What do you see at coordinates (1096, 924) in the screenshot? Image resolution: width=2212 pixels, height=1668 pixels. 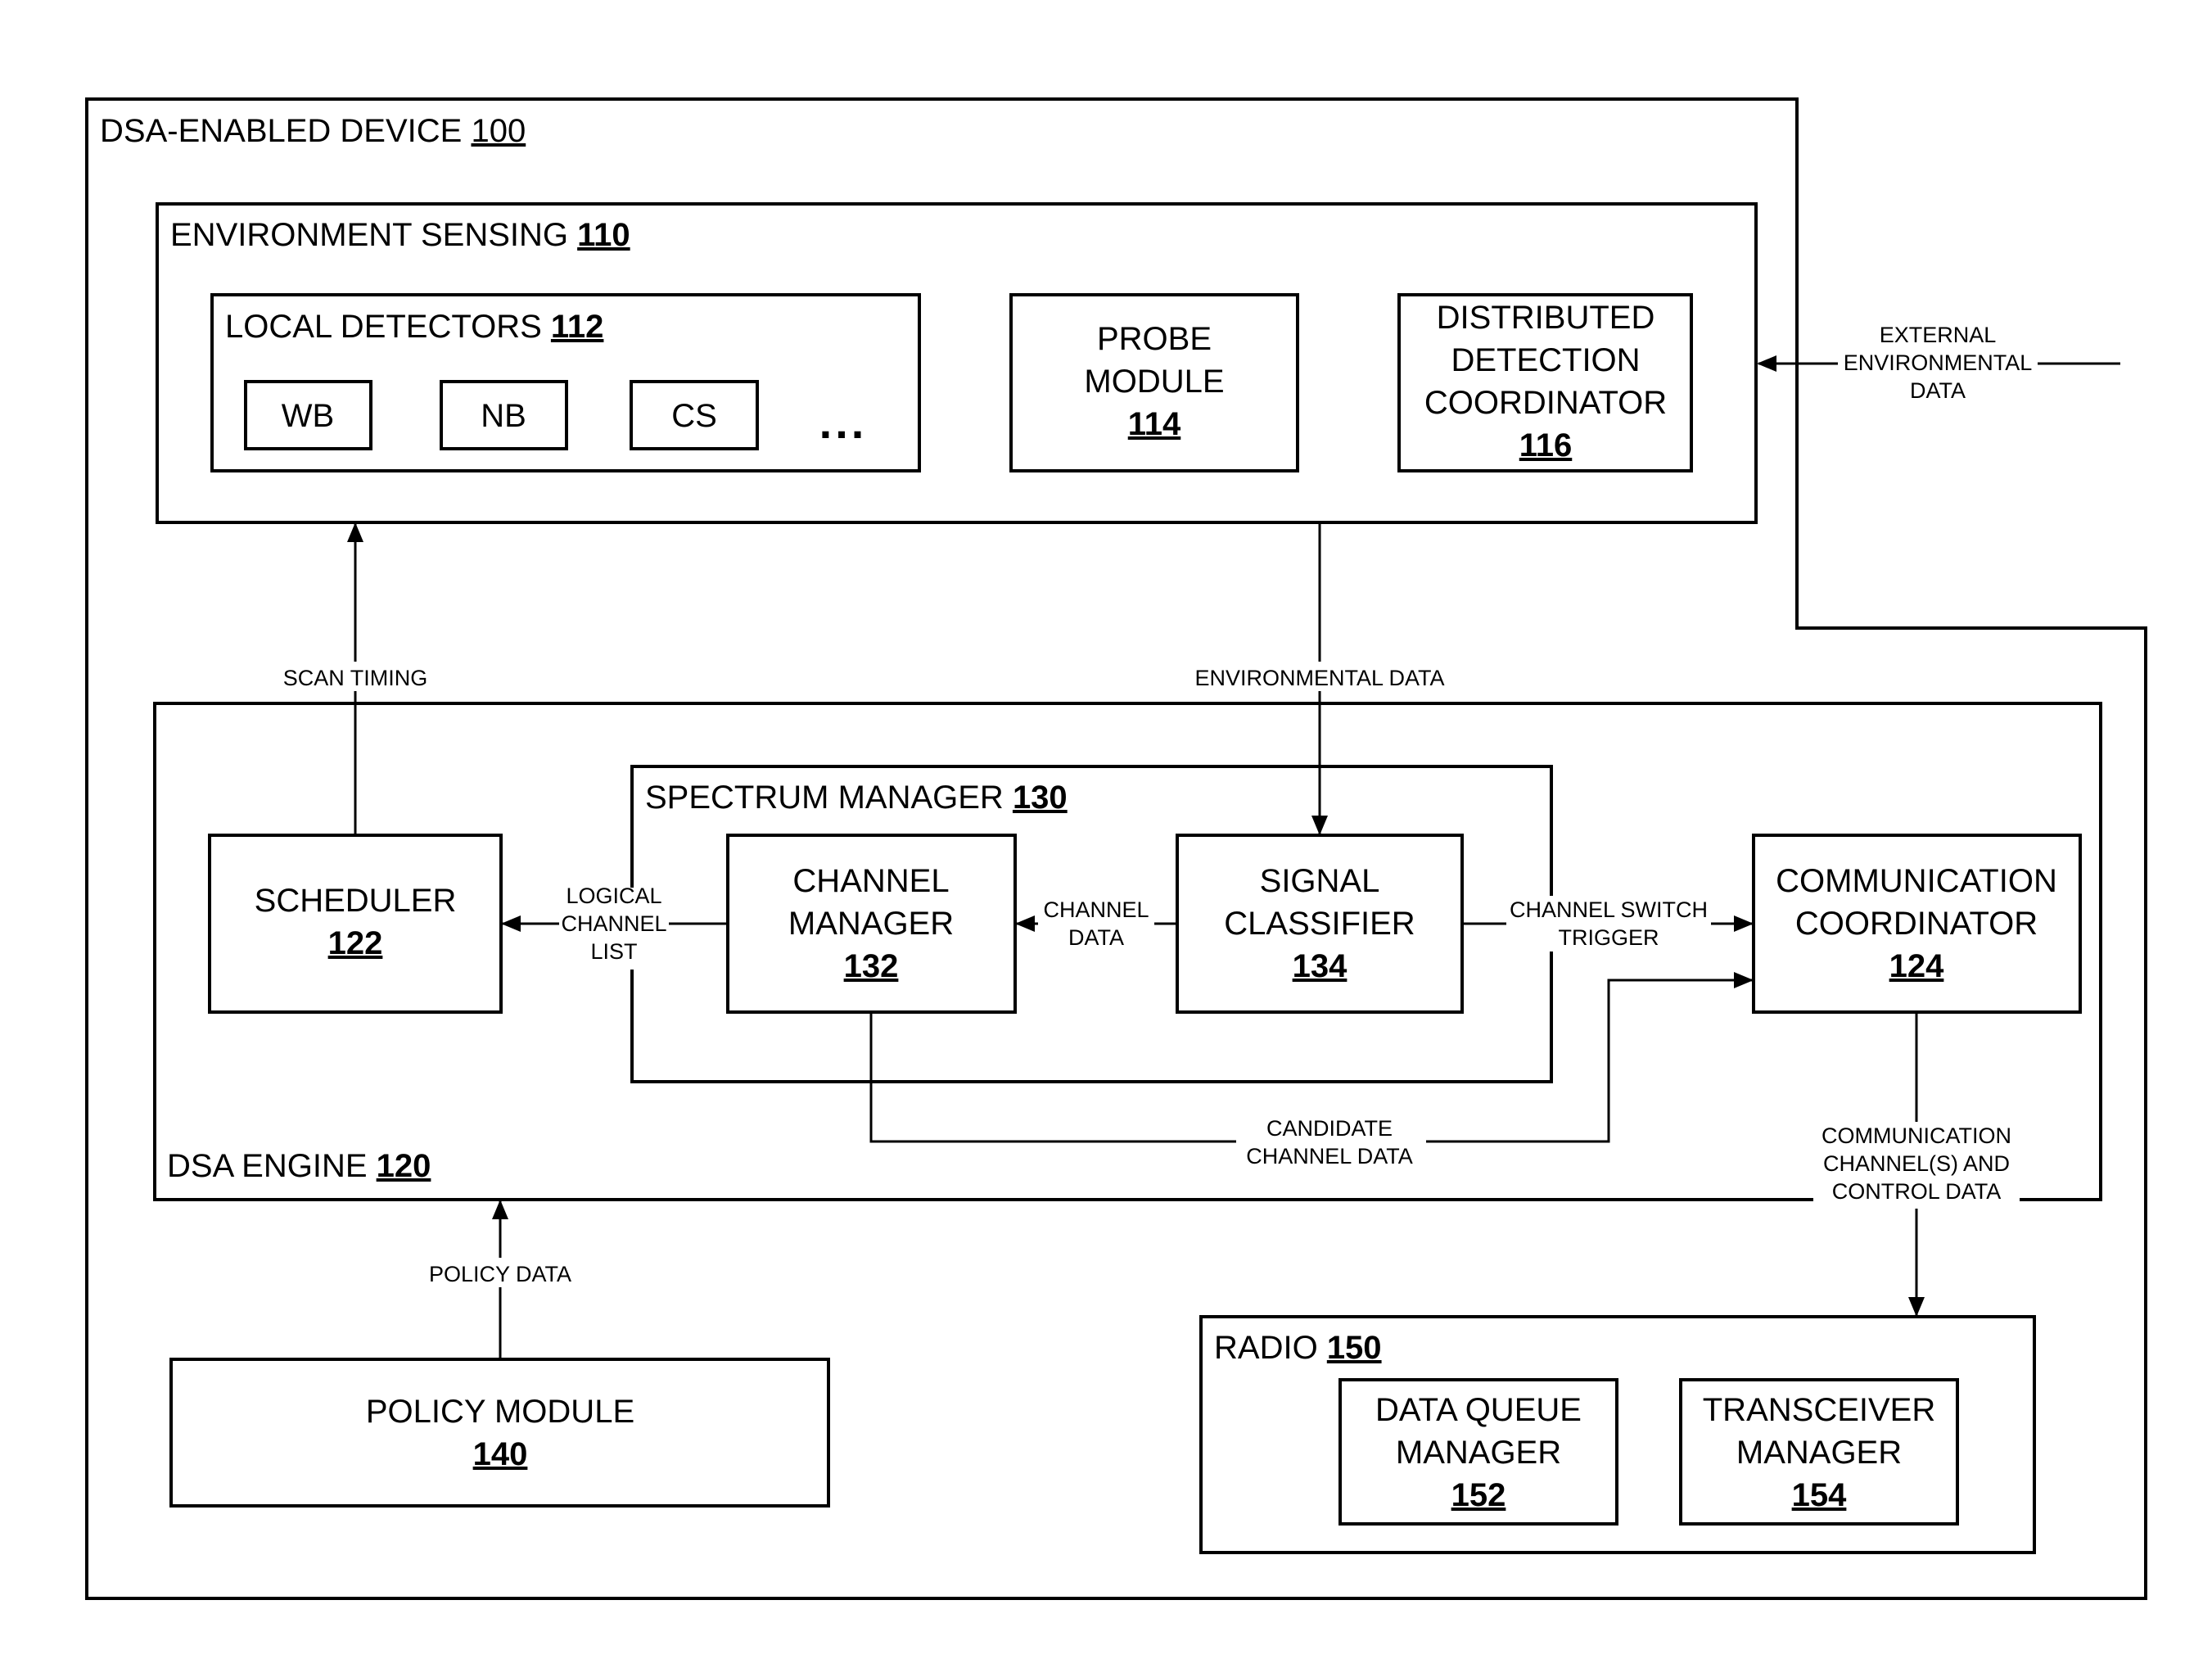 I see `channel-data-connection: CHANNEL DATA` at bounding box center [1096, 924].